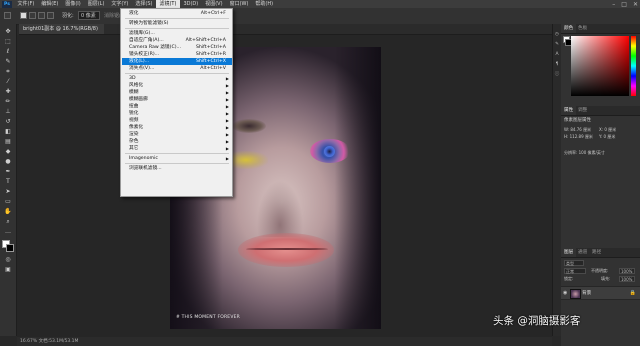  Describe the element at coordinates (627, 279) in the screenshot. I see `fill-input: 100%` at that location.